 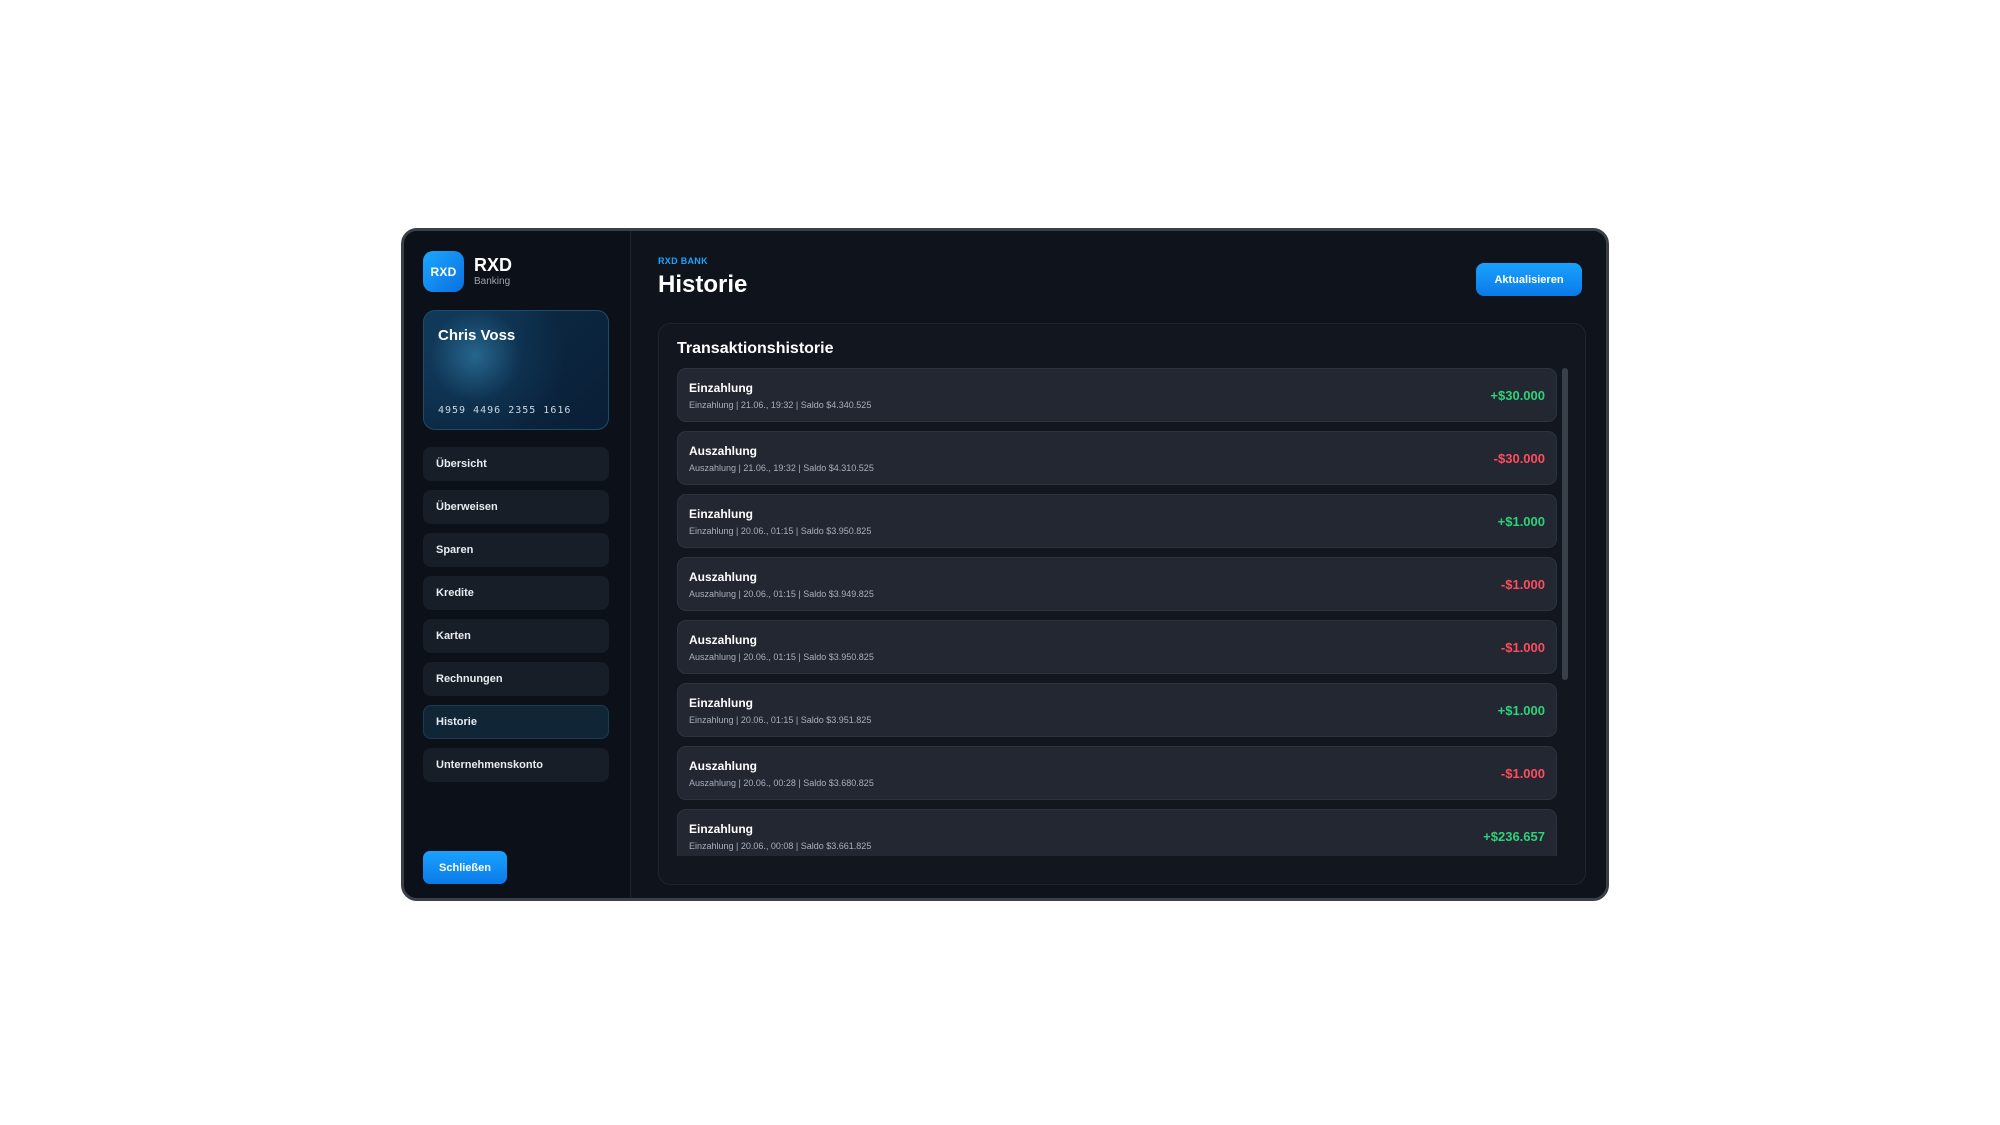 I want to click on brand-subtitle: Banking, so click(x=492, y=281).